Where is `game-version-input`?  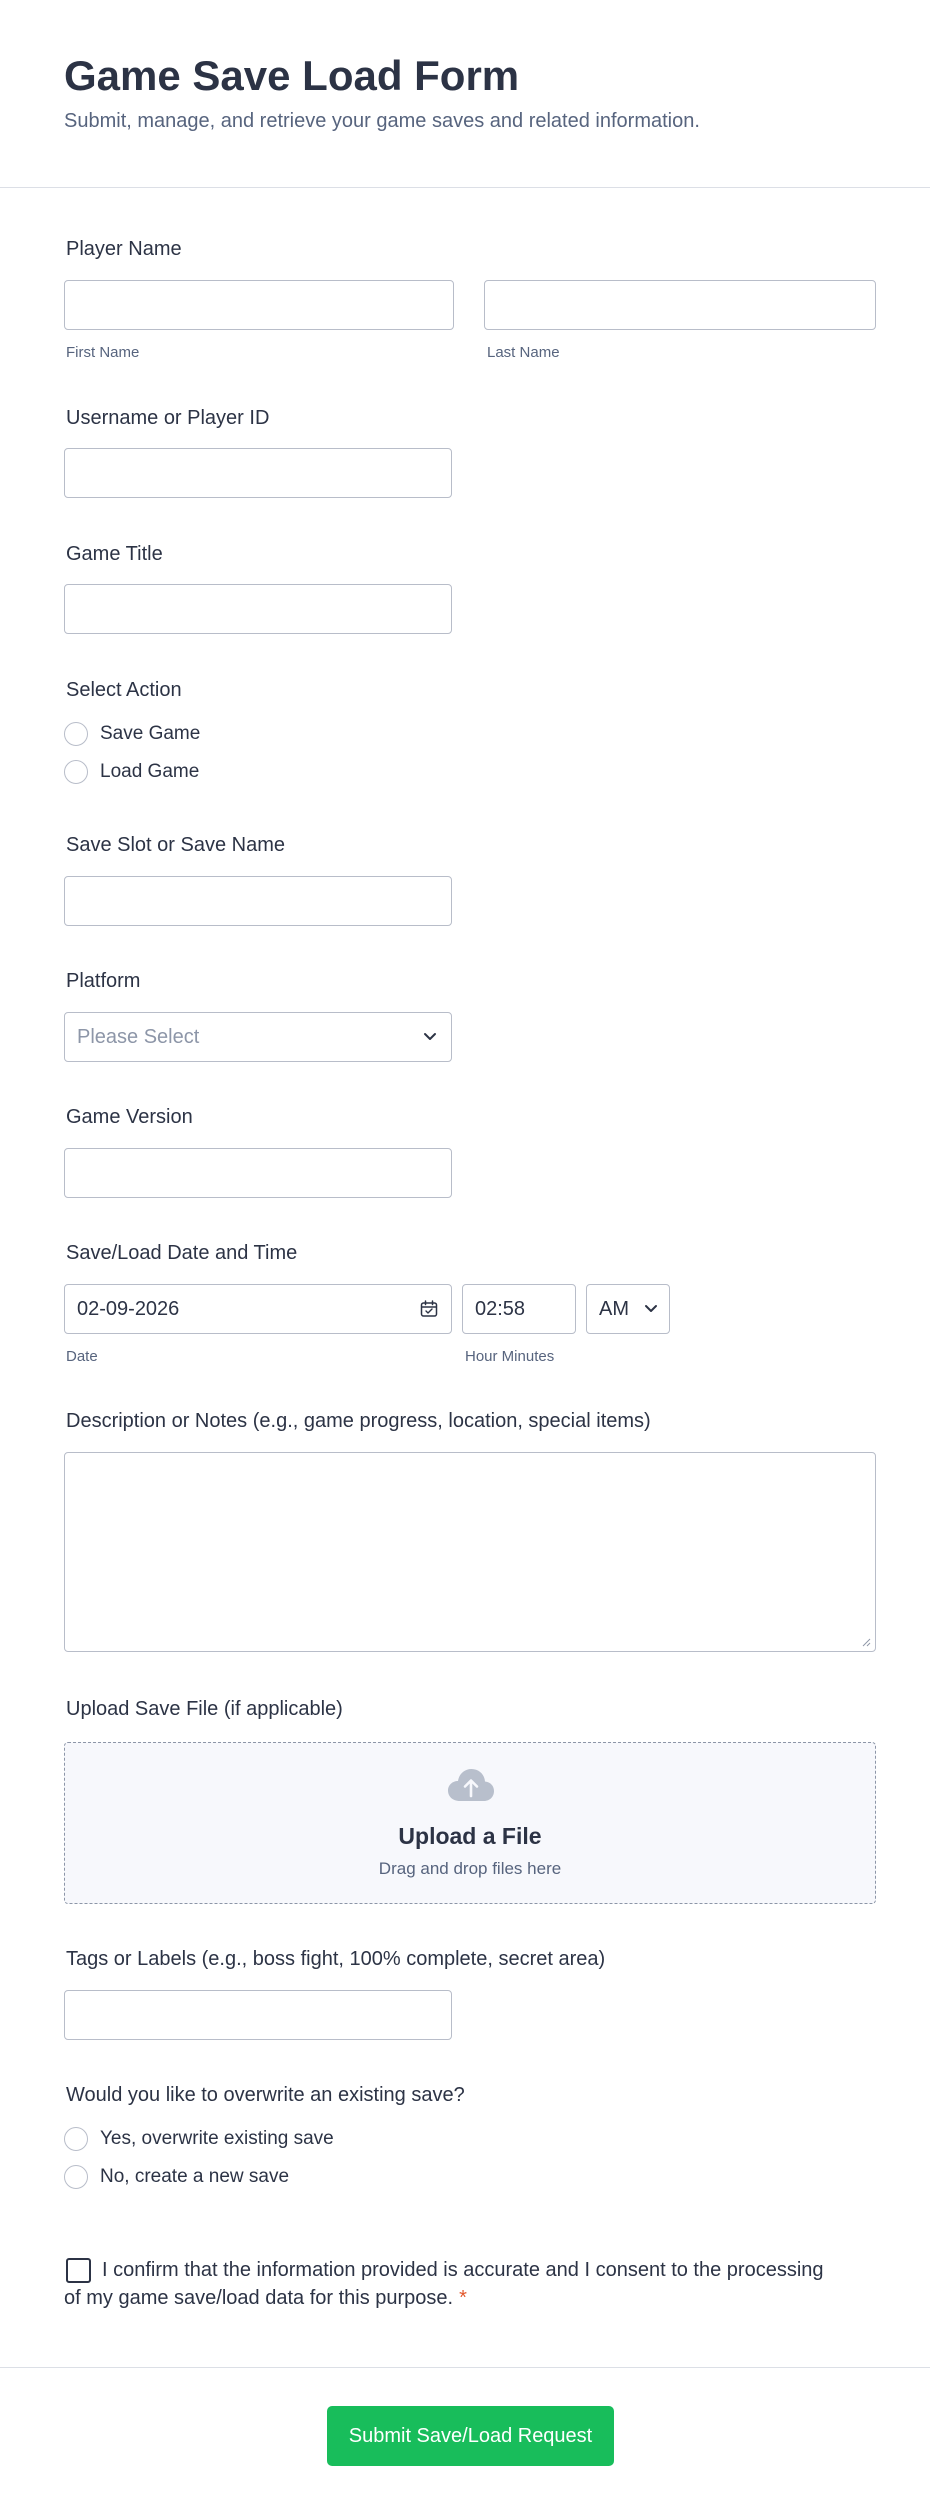
game-version-input is located at coordinates (258, 1173).